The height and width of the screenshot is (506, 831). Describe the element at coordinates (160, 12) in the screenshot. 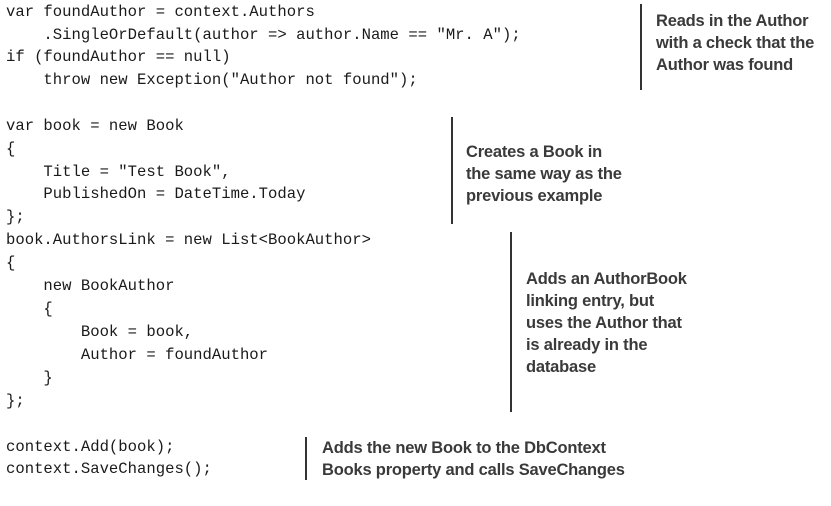

I see `code-line: var foundAuthor = context.Authors` at that location.